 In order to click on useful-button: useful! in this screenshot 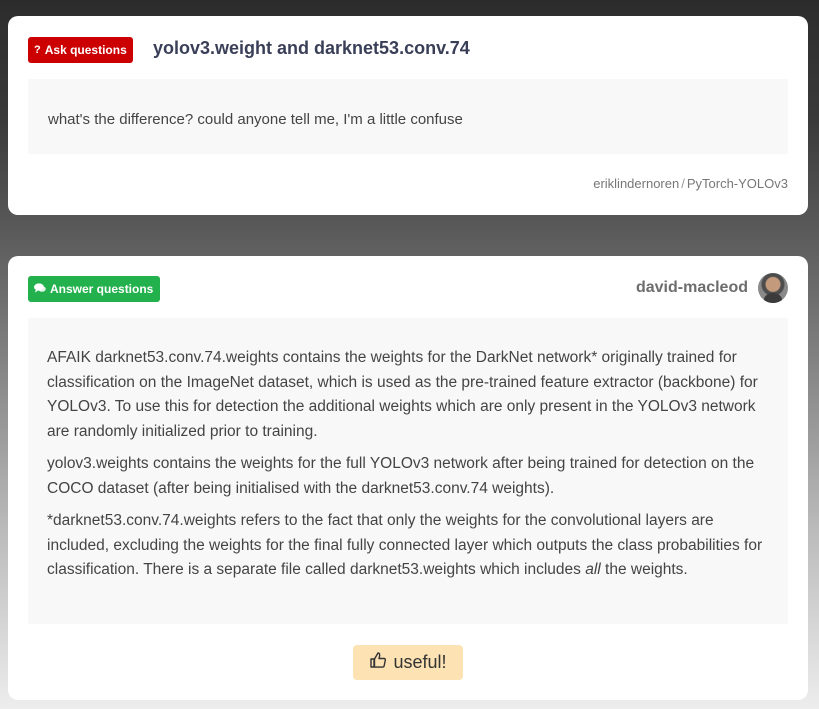, I will do `click(408, 662)`.